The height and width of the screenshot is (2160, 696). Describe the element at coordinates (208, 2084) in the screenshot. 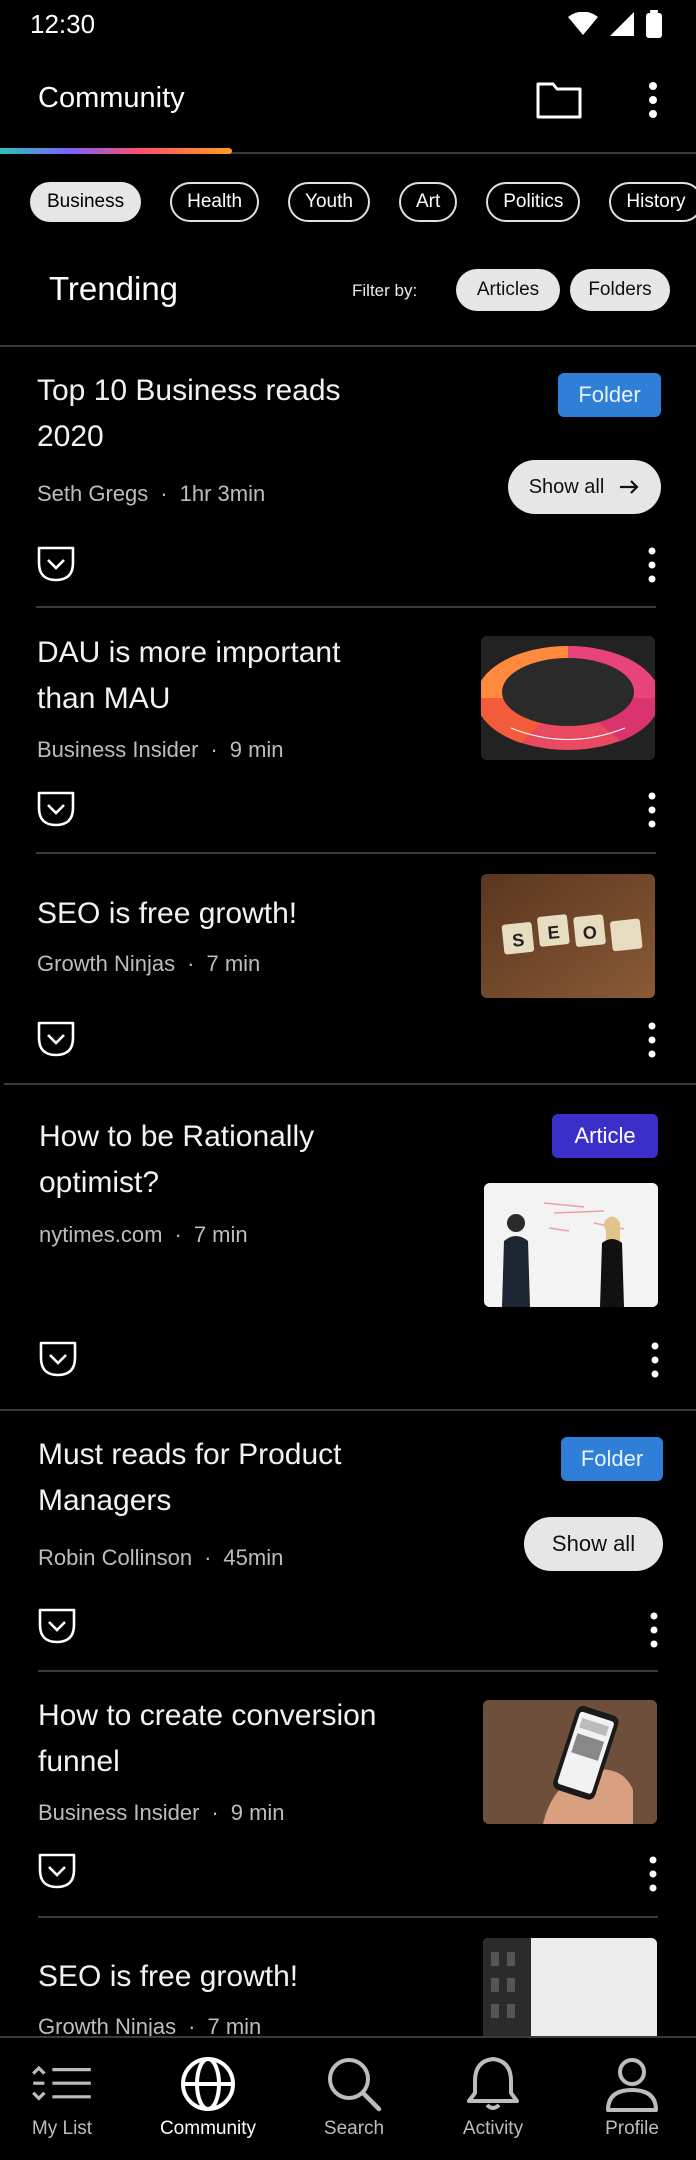

I see `globe-icon` at that location.